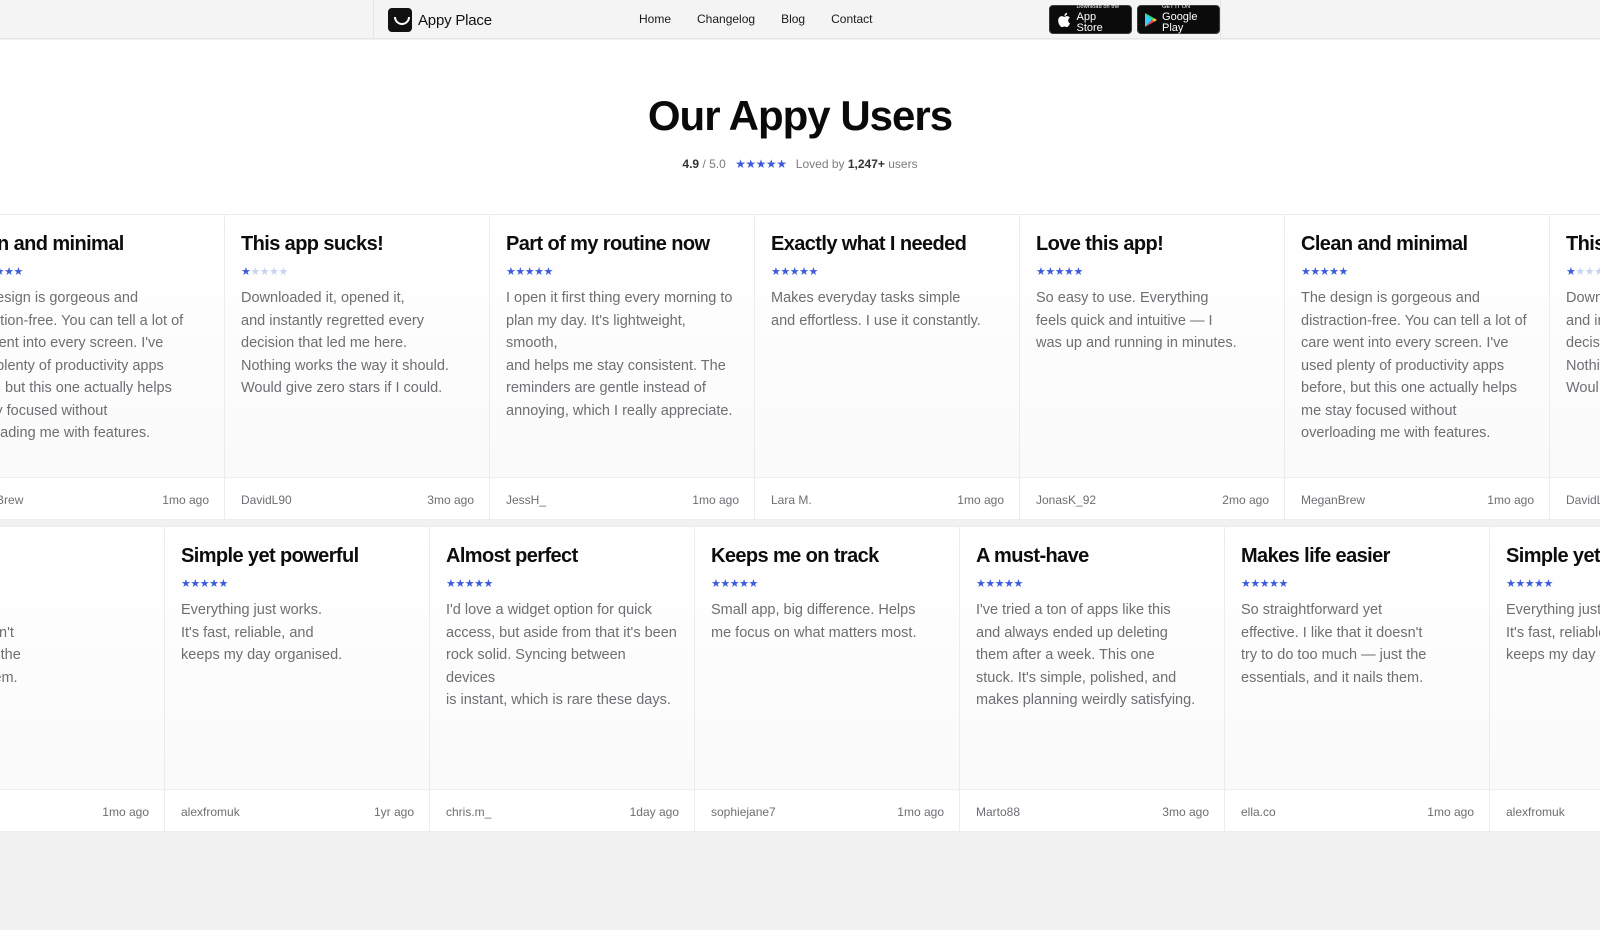 The height and width of the screenshot is (930, 1600). I want to click on brand-link: Appy Place, so click(440, 20).